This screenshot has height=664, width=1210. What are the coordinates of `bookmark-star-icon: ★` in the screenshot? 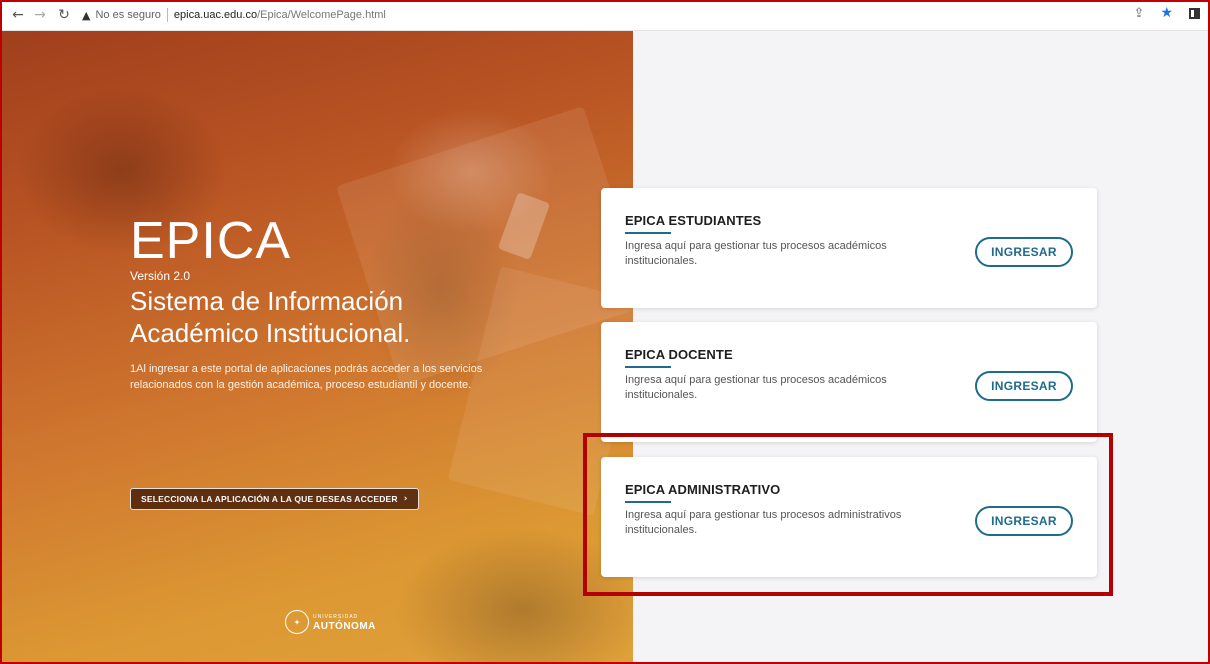 It's located at (1166, 13).